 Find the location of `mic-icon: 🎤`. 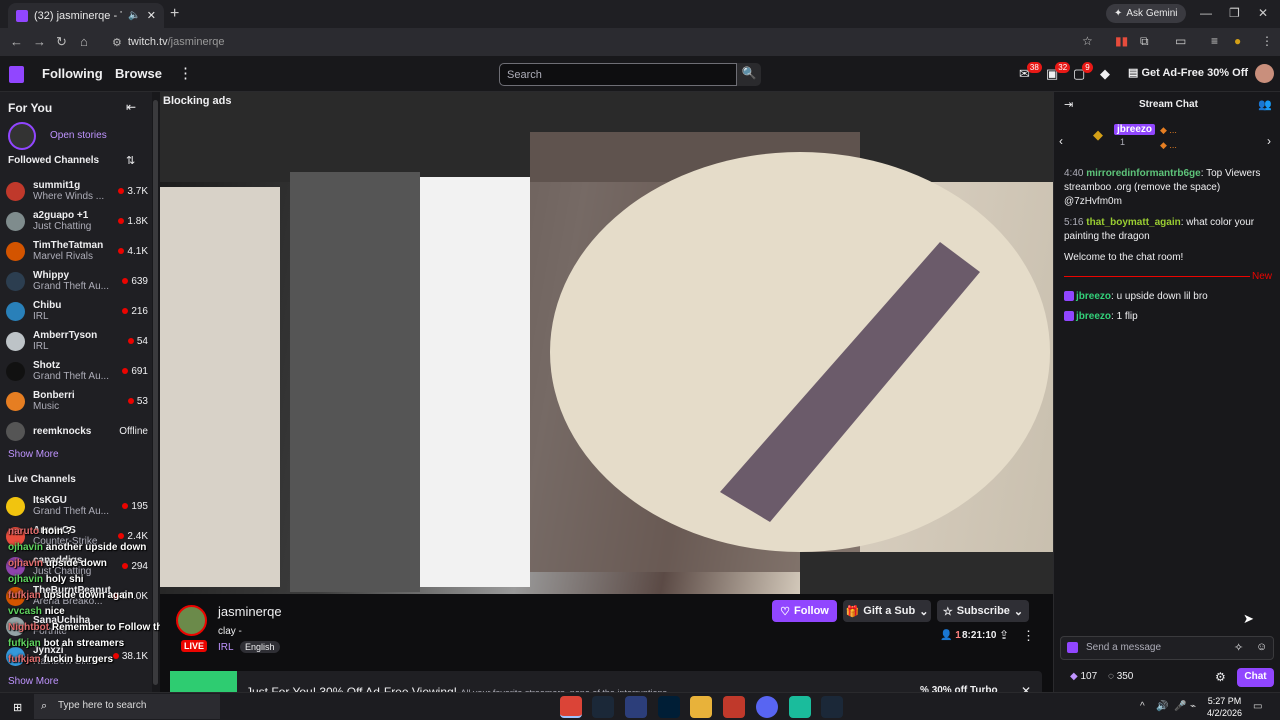

mic-icon: 🎤 is located at coordinates (1180, 706).